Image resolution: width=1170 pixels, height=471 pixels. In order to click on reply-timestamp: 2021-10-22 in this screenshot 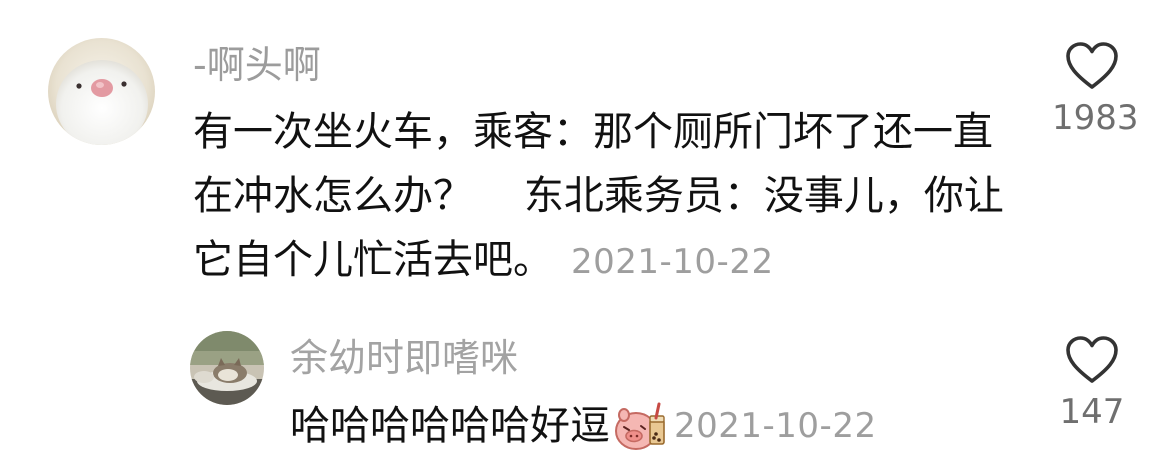, I will do `click(775, 426)`.